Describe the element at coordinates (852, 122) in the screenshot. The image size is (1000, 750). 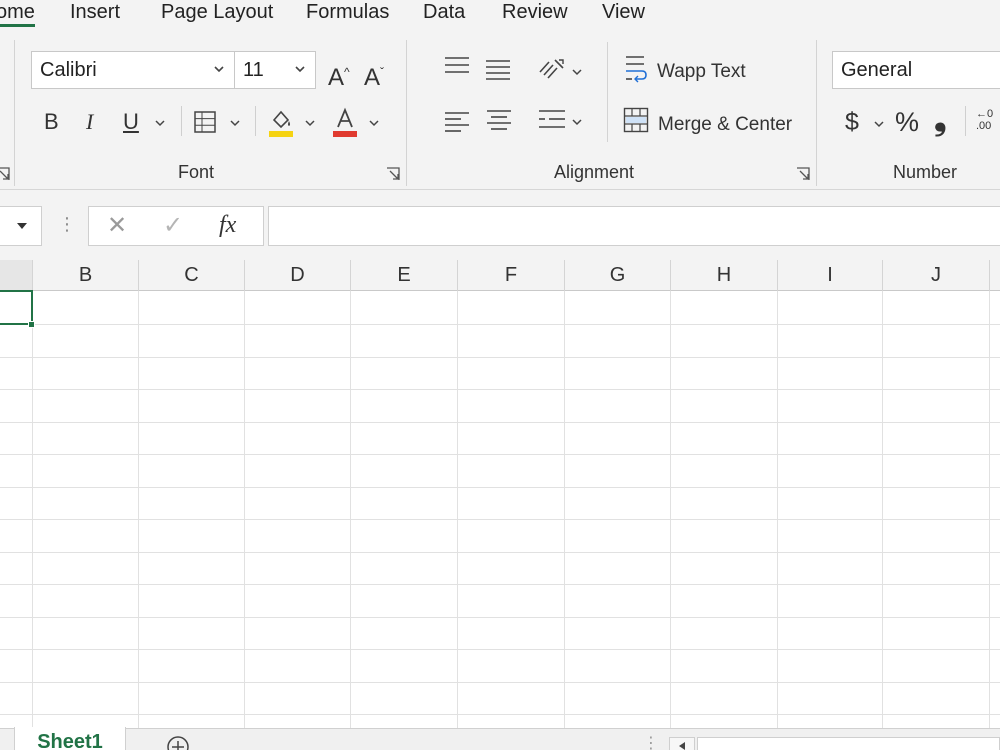
I see `currency-format-button: $` at that location.